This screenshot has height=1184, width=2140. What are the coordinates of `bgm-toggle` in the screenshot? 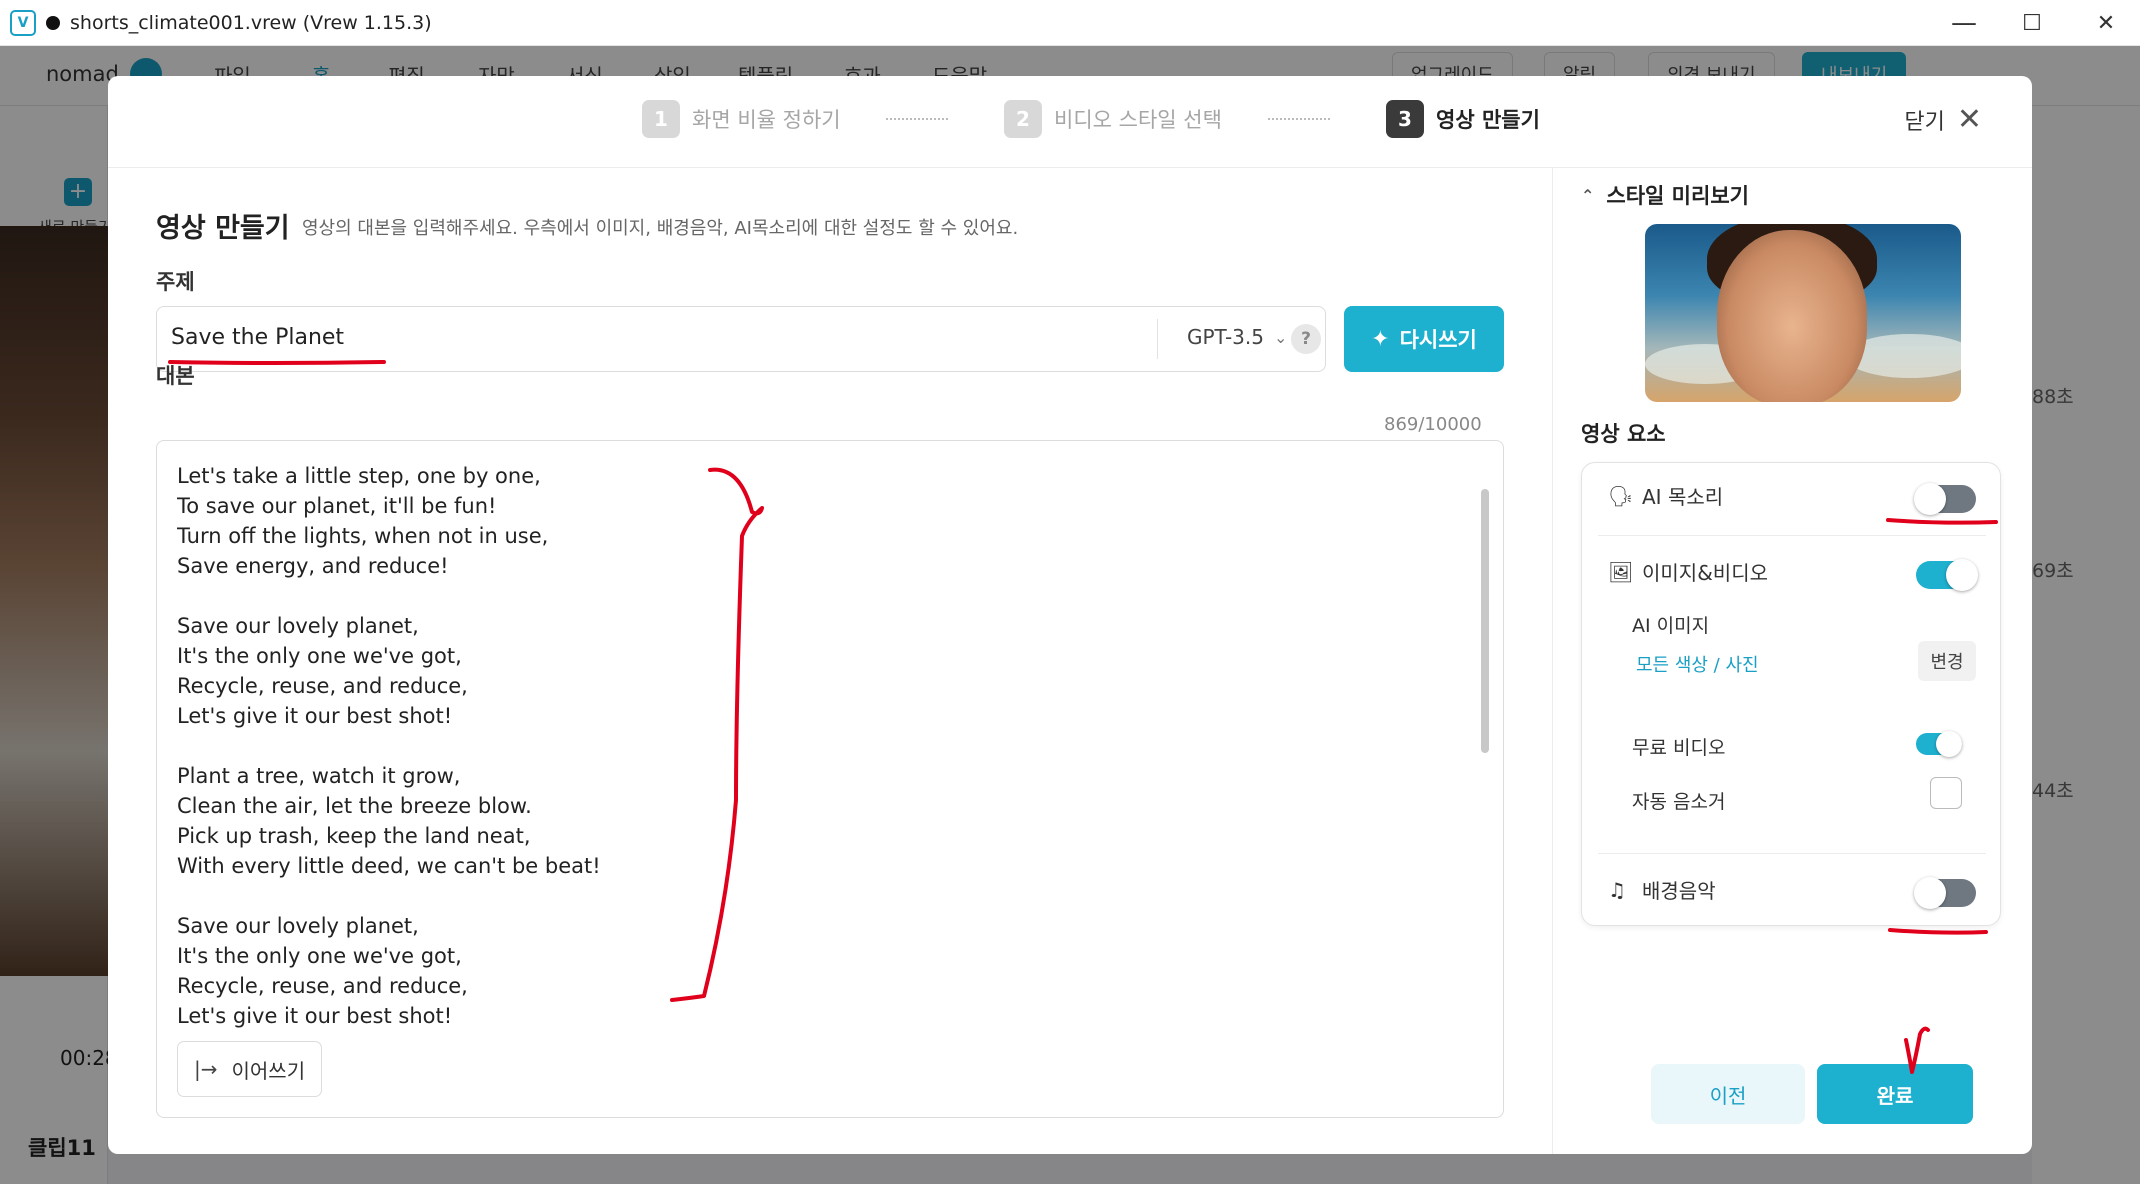 It's located at (1945, 893).